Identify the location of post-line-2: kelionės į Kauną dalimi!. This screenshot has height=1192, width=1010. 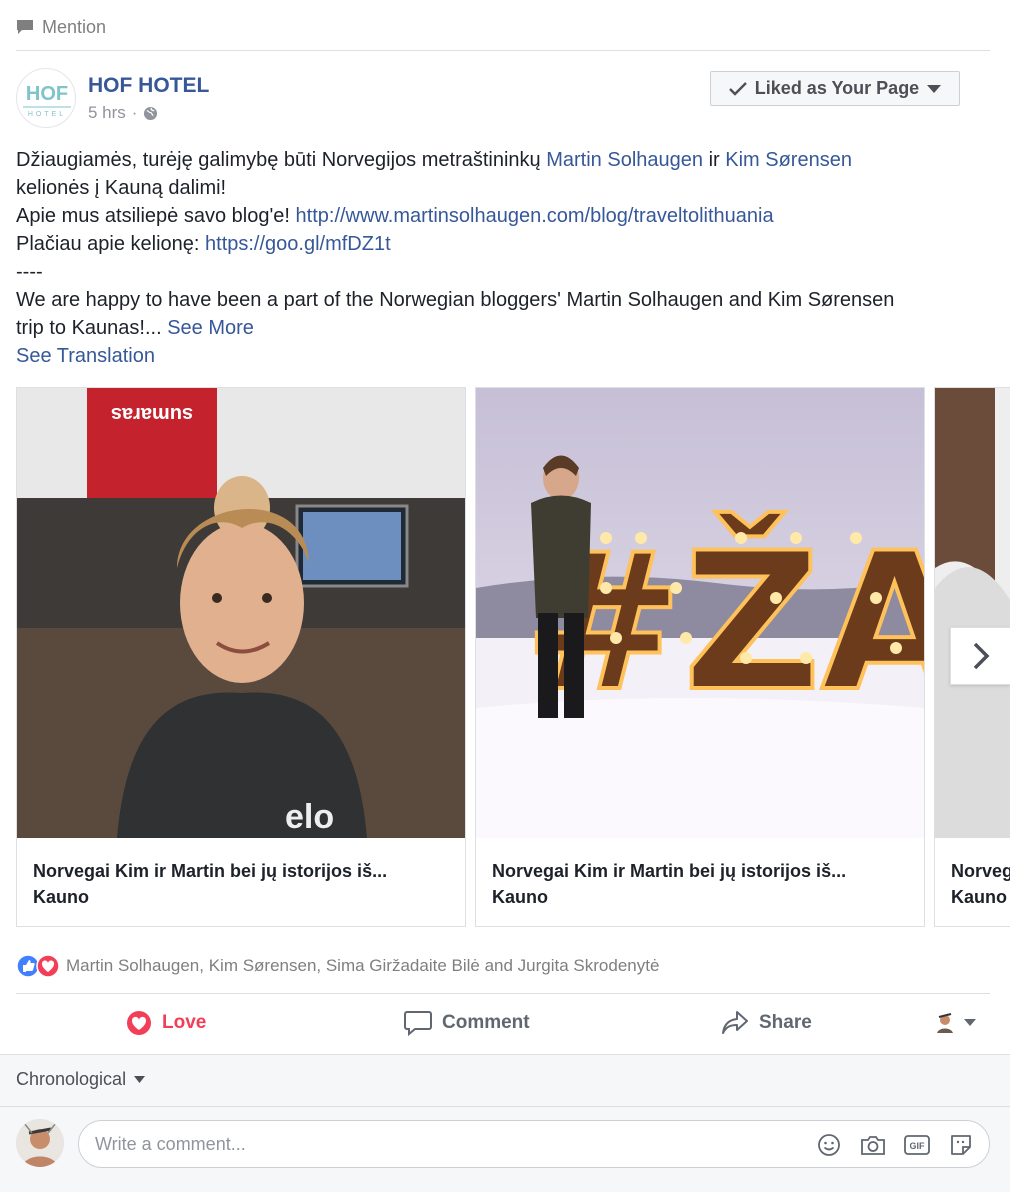
(121, 188).